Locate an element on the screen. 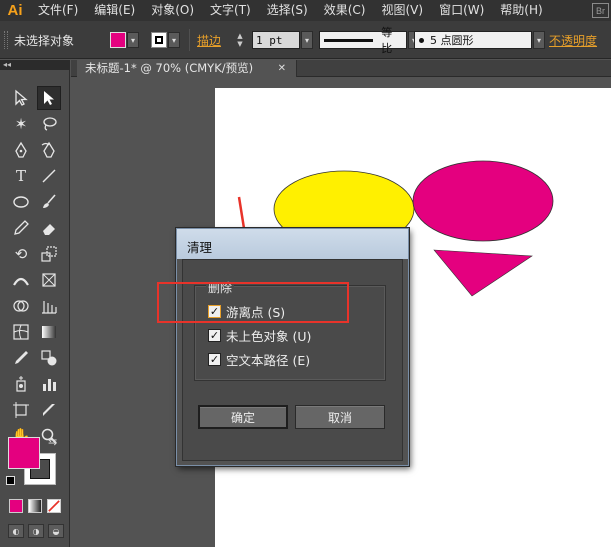 This screenshot has width=611, height=547. menu-help: 帮助(H) is located at coordinates (521, 10).